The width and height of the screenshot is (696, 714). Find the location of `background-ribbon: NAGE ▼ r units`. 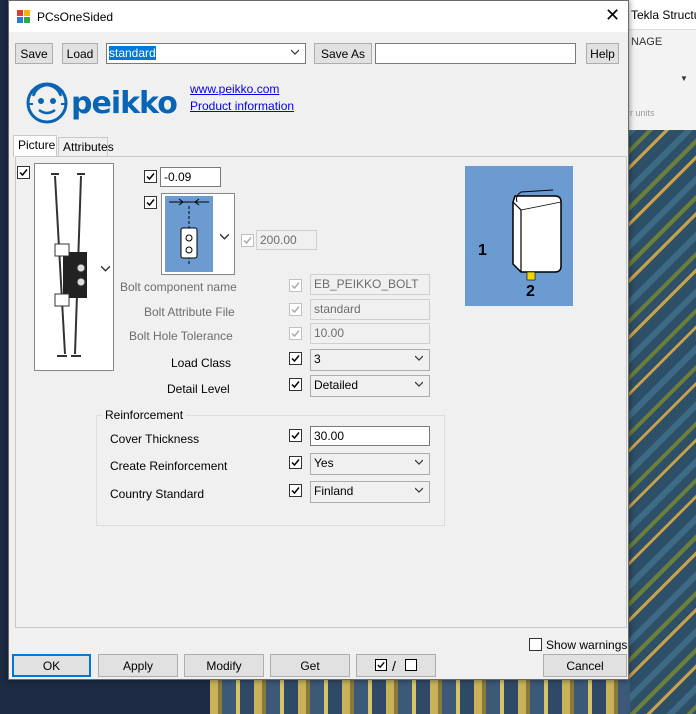

background-ribbon: NAGE ▼ r units is located at coordinates (662, 80).